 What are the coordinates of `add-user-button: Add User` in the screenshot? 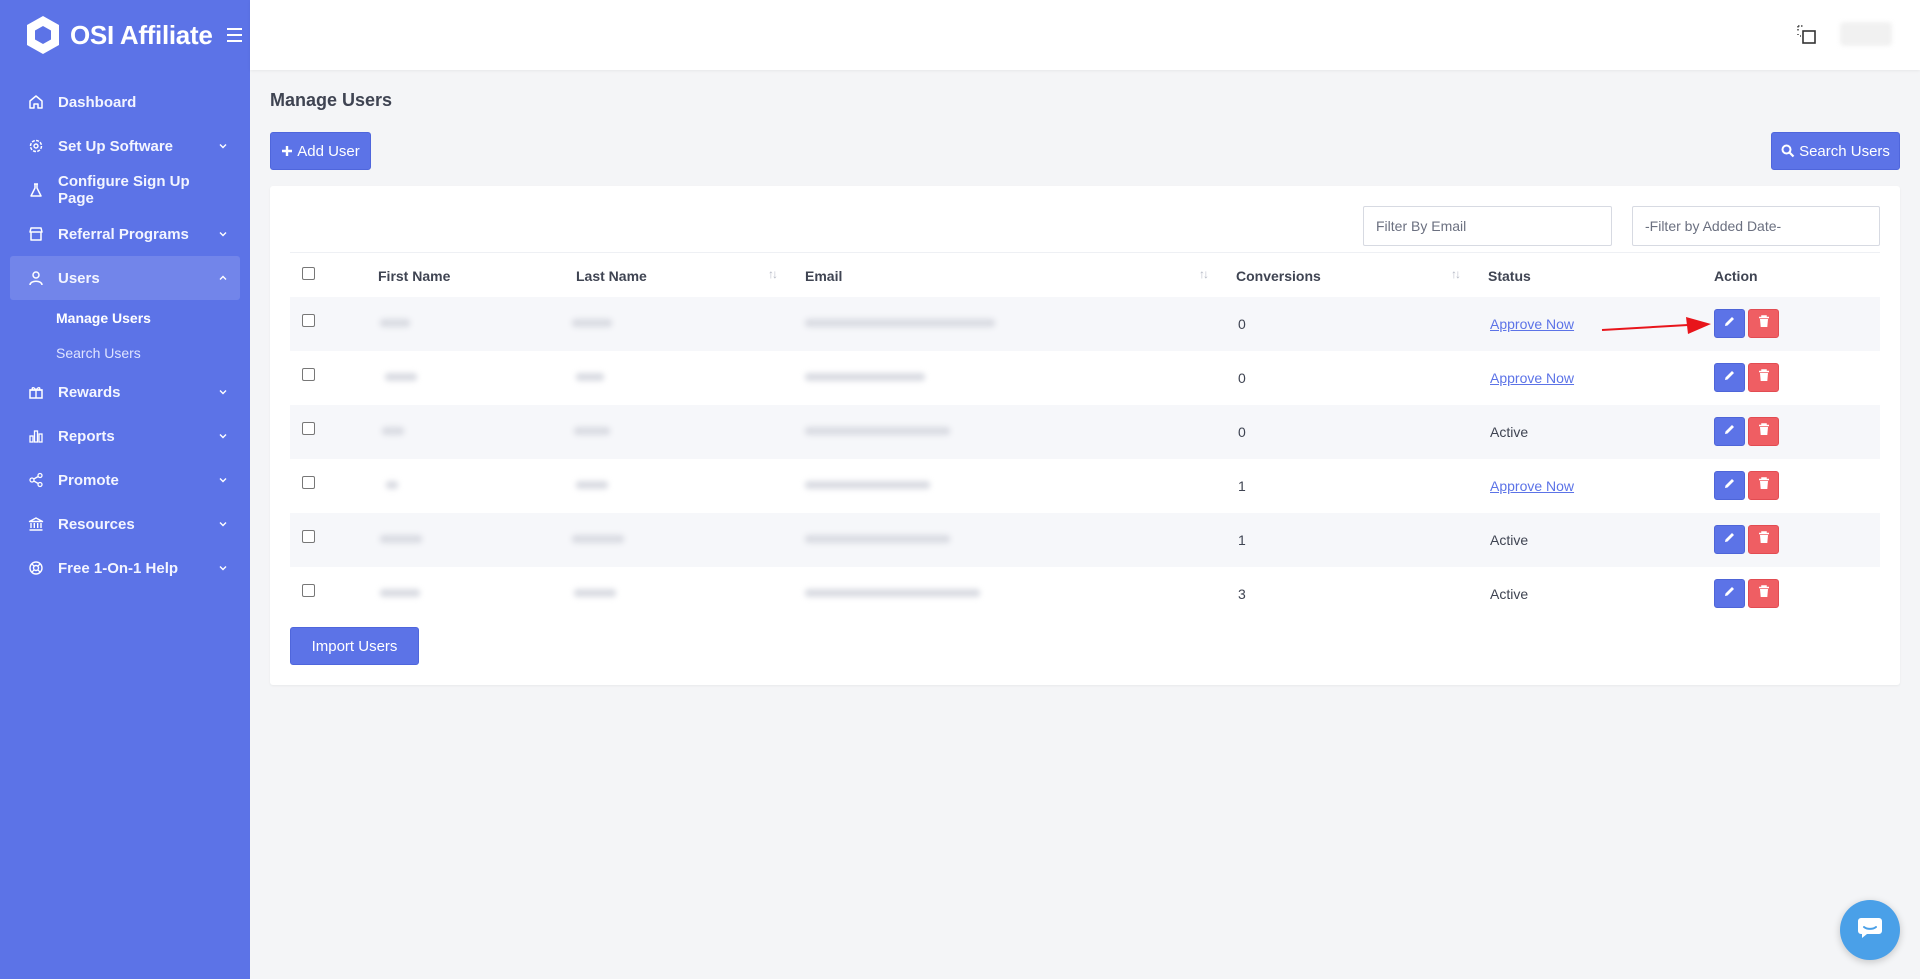 It's located at (320, 151).